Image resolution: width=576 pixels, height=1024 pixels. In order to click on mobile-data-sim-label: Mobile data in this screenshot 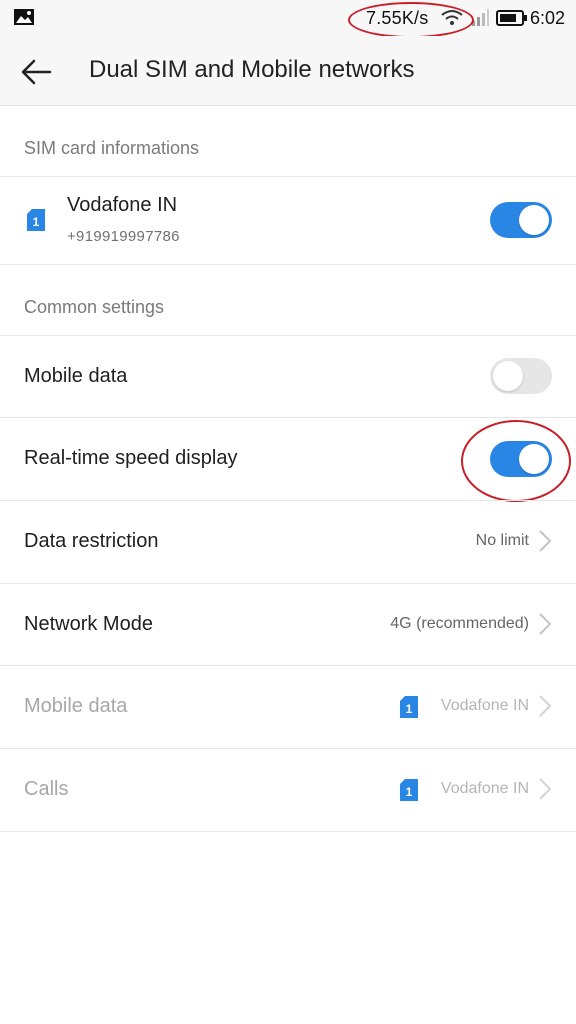, I will do `click(76, 706)`.